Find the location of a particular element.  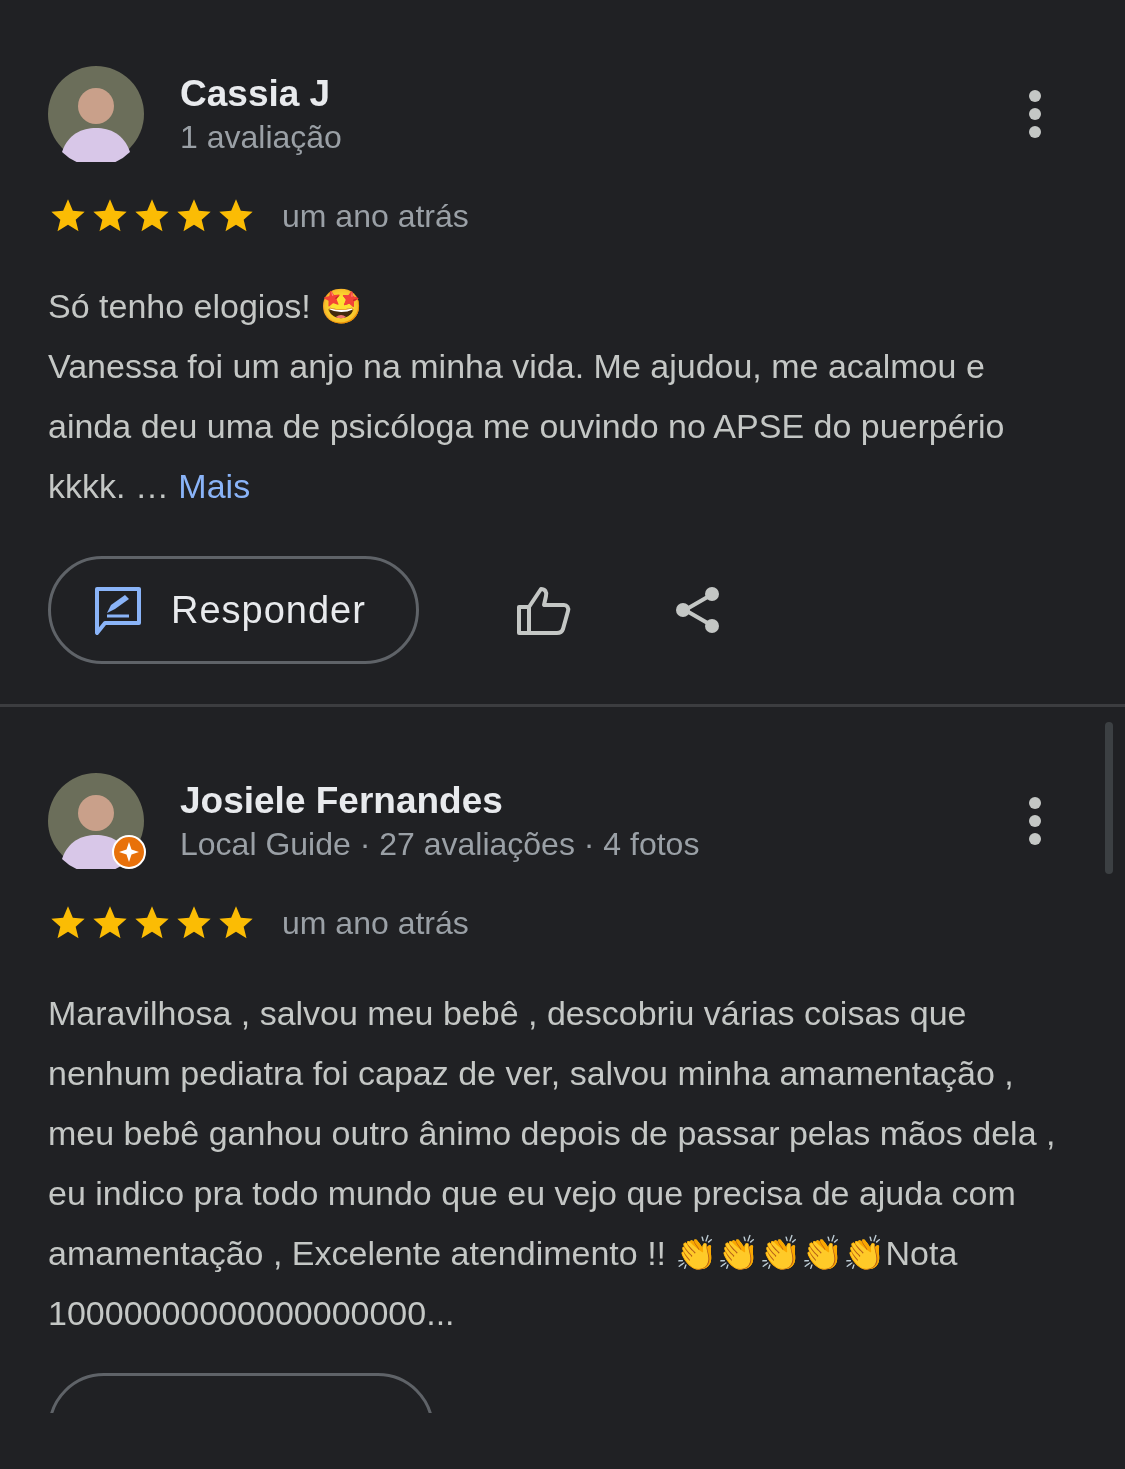

review-text: Só tenho elogios! 🤩 Vanessa foi um anjo na minha vida. Me ajudou, me acalmou e ainda deu uma de psicóloga me ouvindo no APSE do puerpério kkkk. … Mais is located at coordinates (527, 396).